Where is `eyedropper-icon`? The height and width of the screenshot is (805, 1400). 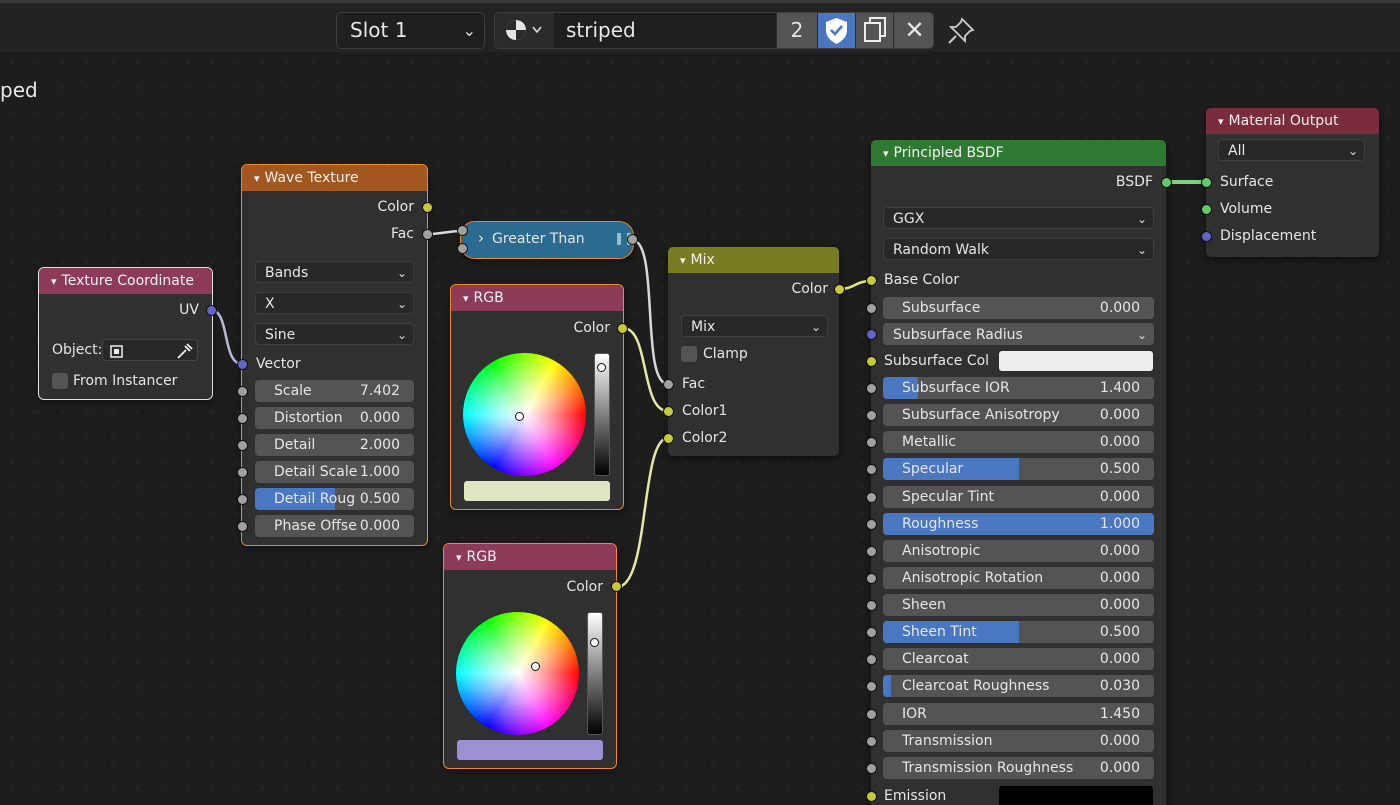
eyedropper-icon is located at coordinates (184, 351).